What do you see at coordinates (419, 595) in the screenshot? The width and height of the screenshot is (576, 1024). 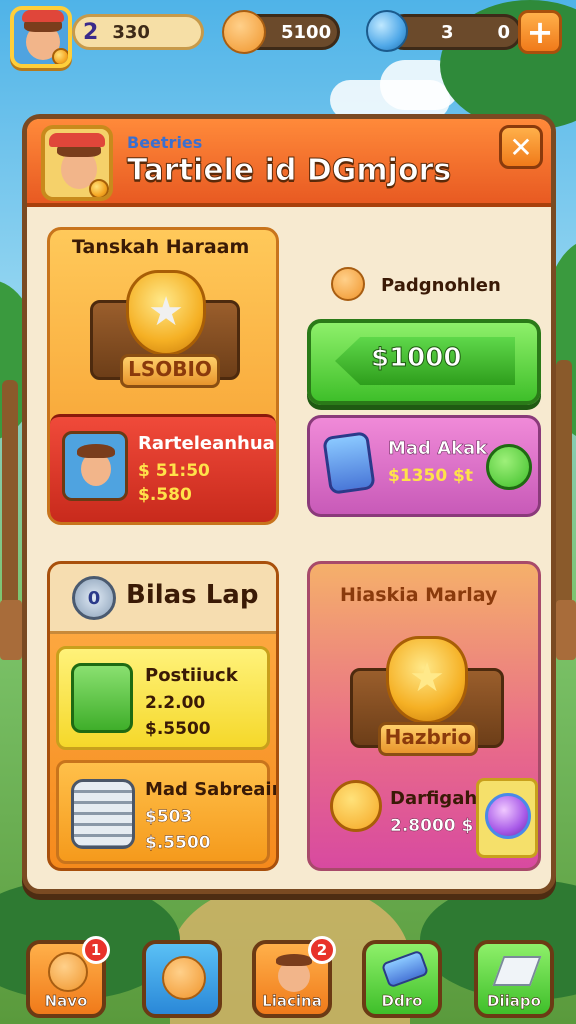 I see `premium-chest-title: Hiaskia Marlay` at bounding box center [419, 595].